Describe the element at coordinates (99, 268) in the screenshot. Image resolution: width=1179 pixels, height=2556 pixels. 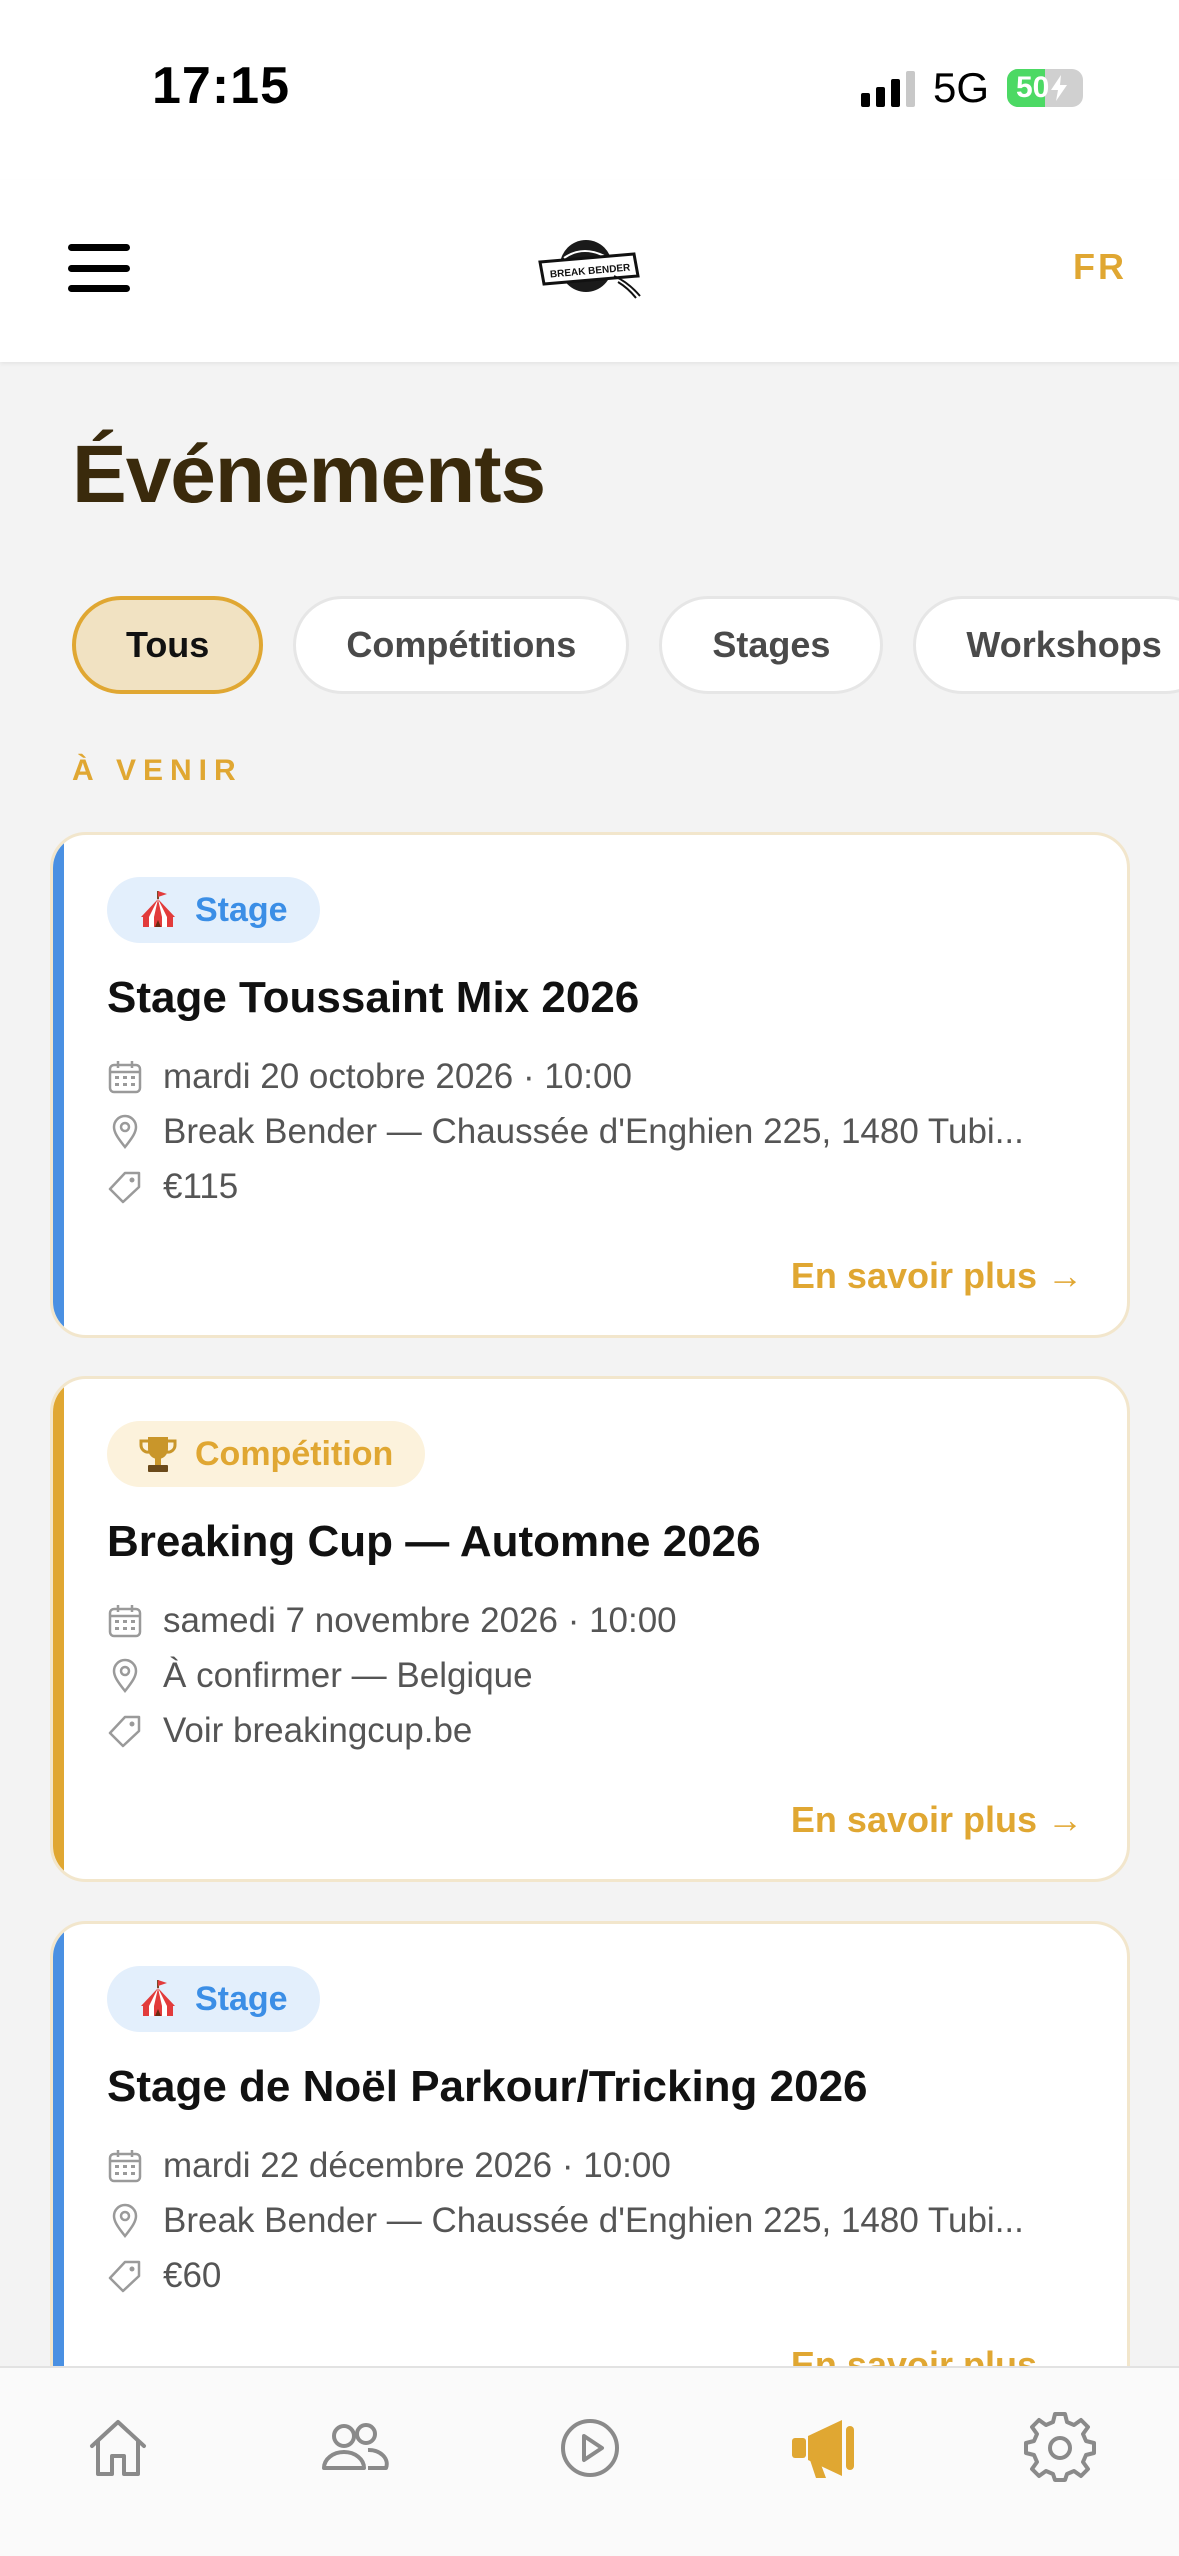
I see `hamburger-menu-button` at that location.